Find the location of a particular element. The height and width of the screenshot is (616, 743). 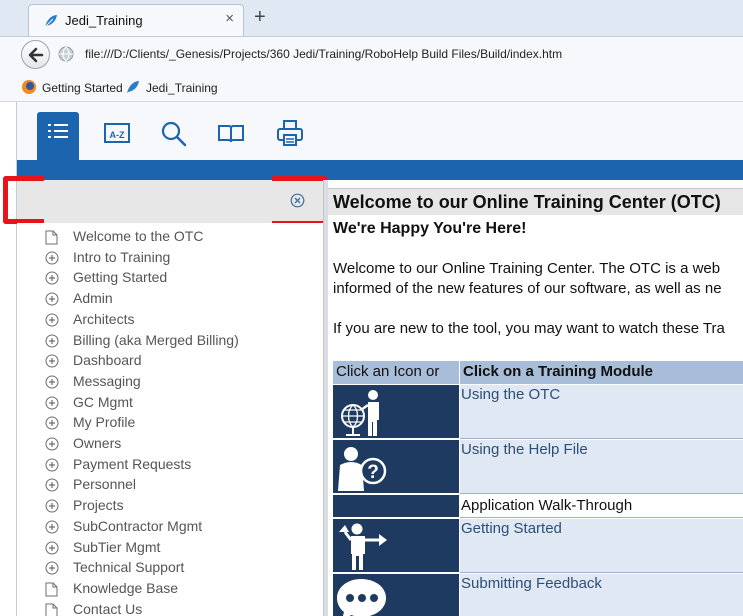

glossary-button is located at coordinates (231, 135).